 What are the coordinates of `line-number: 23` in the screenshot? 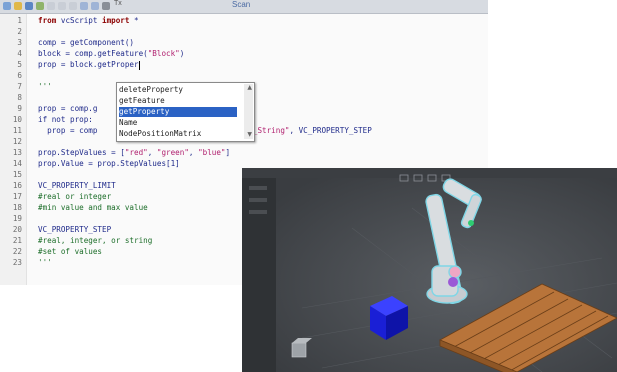 It's located at (17, 262).